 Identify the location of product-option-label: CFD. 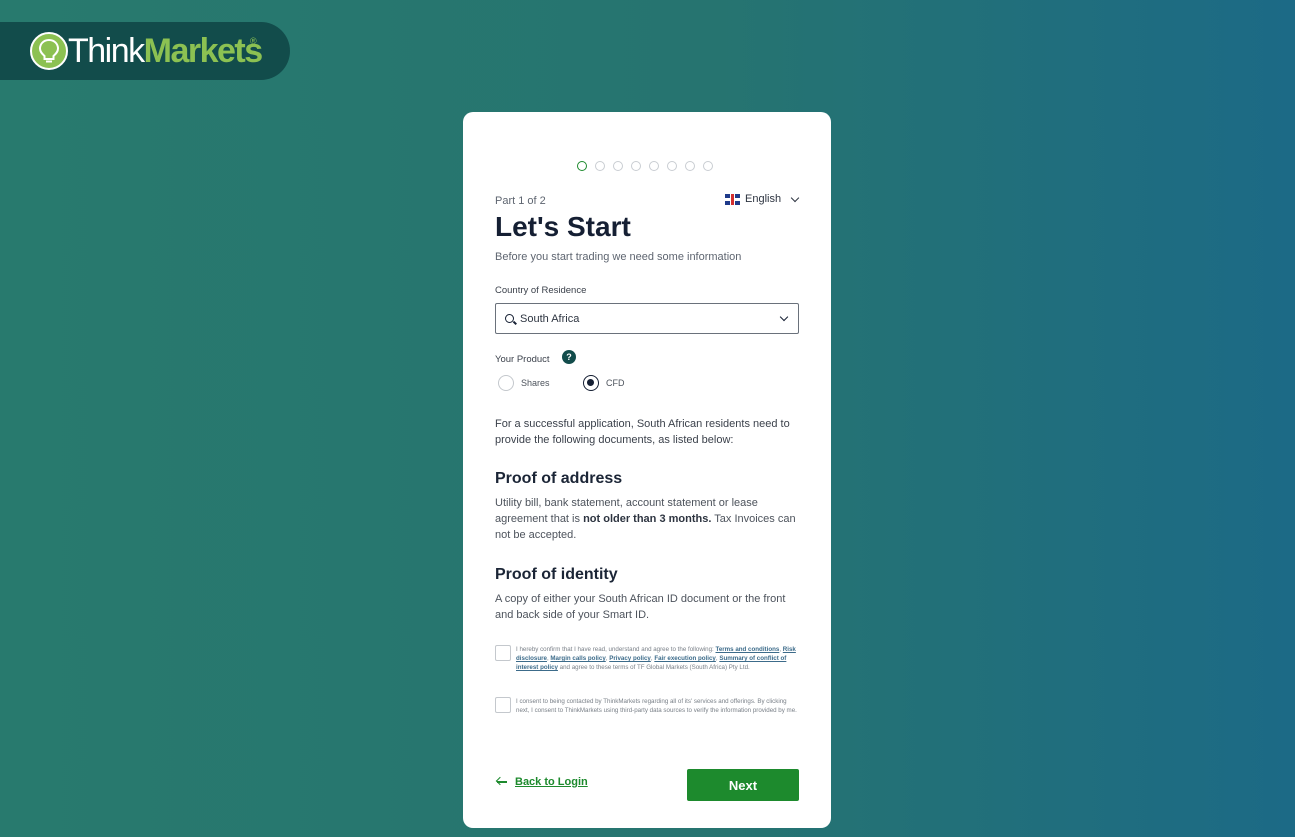
(615, 383).